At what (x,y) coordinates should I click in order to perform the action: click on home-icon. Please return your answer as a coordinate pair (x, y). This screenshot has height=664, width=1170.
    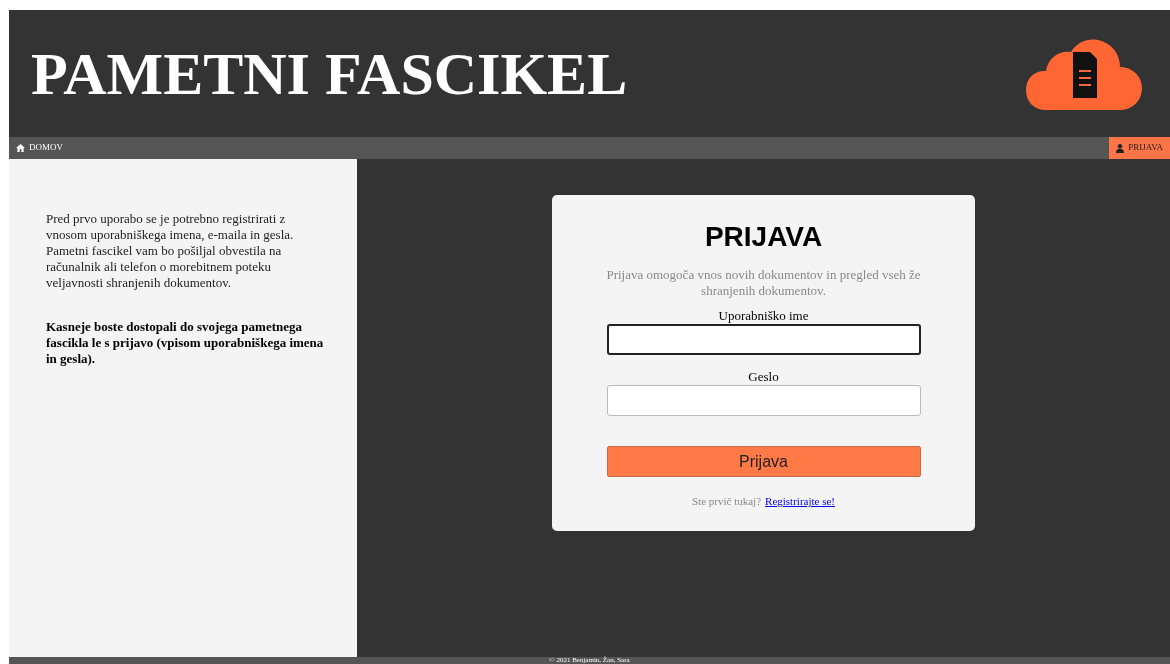
    Looking at the image, I should click on (20, 148).